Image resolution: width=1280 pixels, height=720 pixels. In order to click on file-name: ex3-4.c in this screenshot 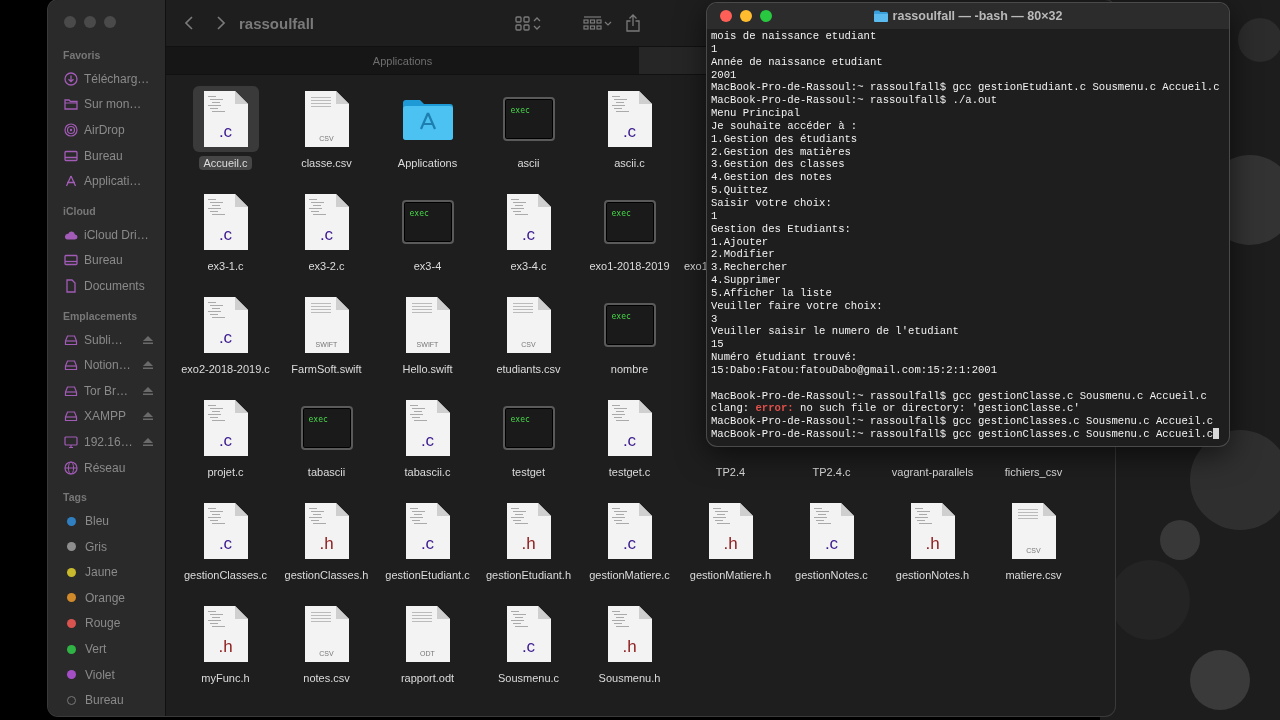, I will do `click(528, 266)`.